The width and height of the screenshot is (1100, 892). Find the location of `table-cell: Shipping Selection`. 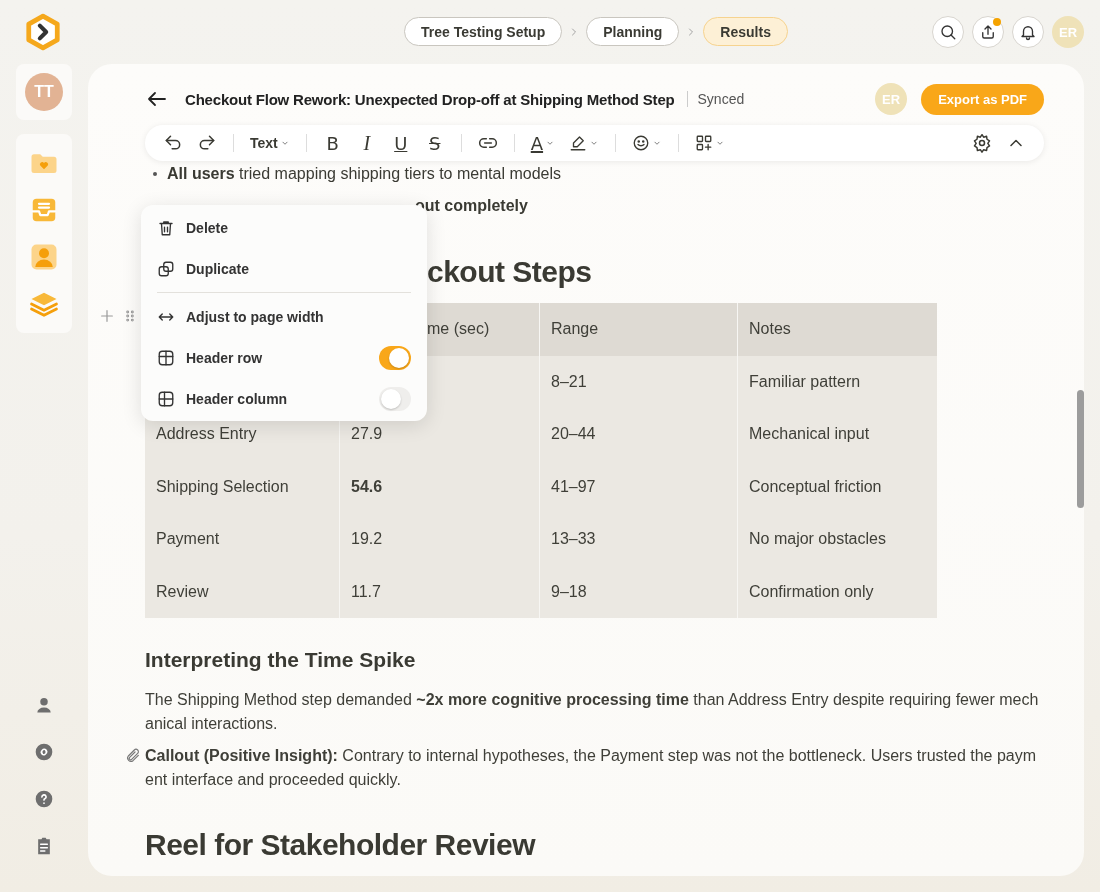

table-cell: Shipping Selection is located at coordinates (242, 486).